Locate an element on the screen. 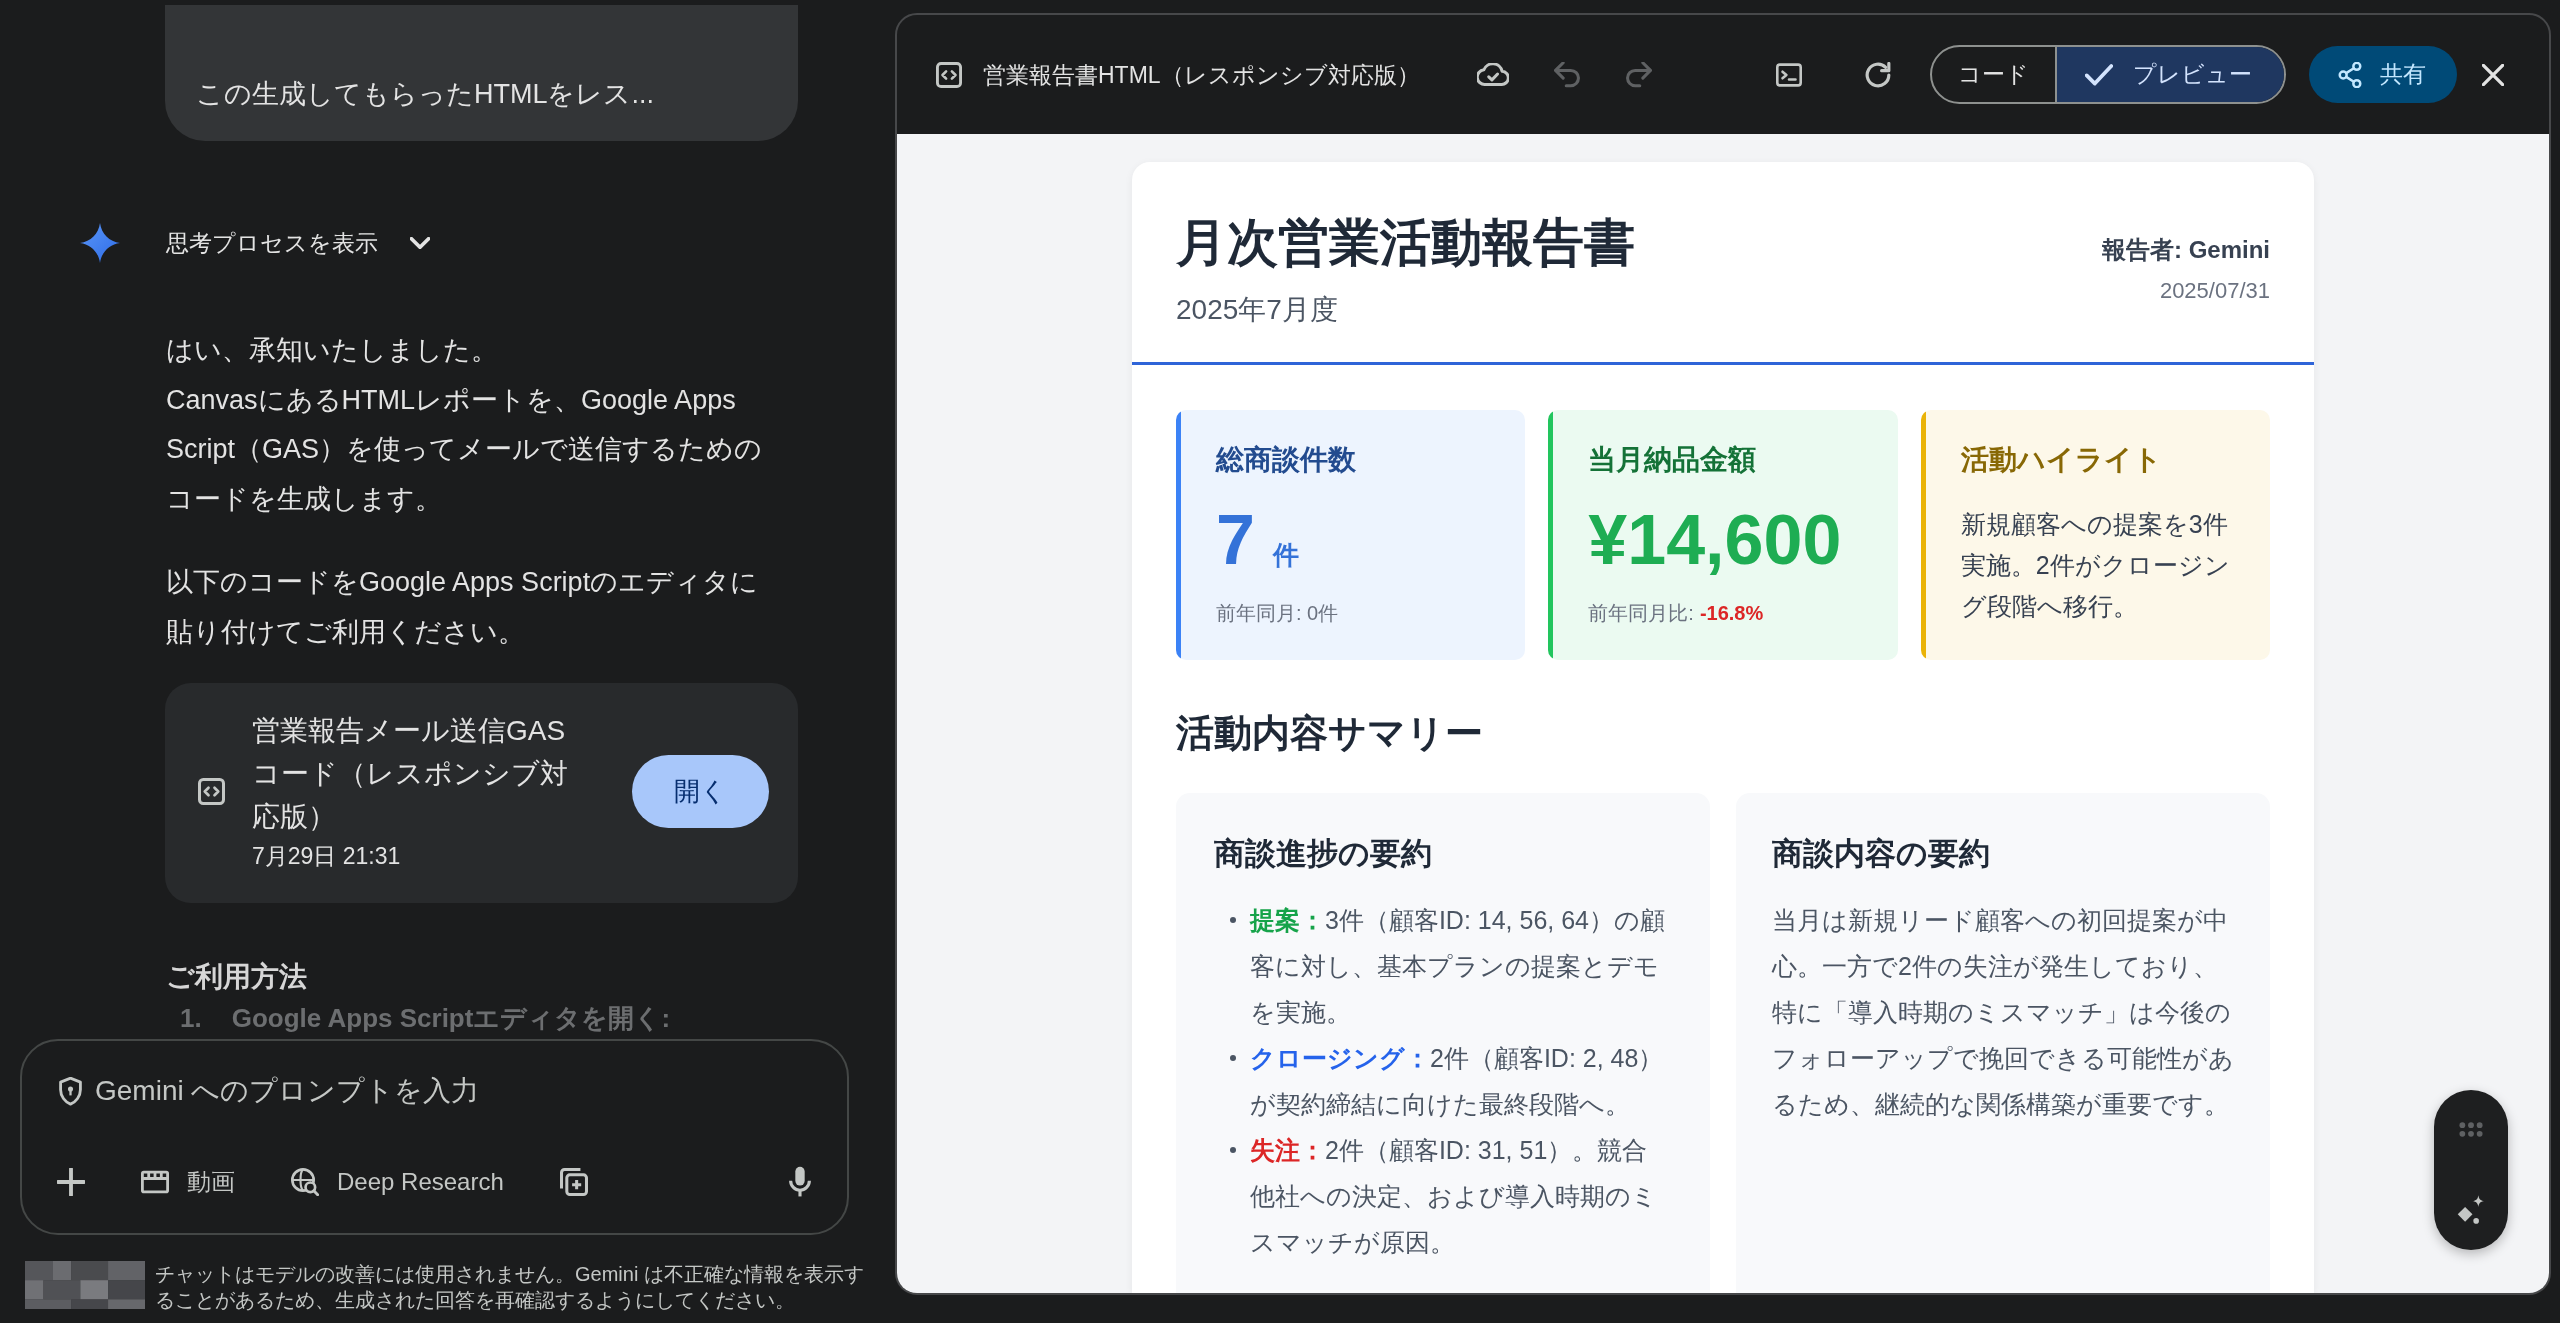 The height and width of the screenshot is (1323, 2560). open-button: 開く is located at coordinates (700, 791).